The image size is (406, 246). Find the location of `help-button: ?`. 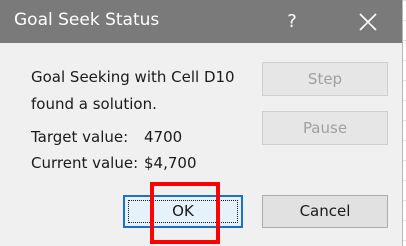

help-button: ? is located at coordinates (292, 21).